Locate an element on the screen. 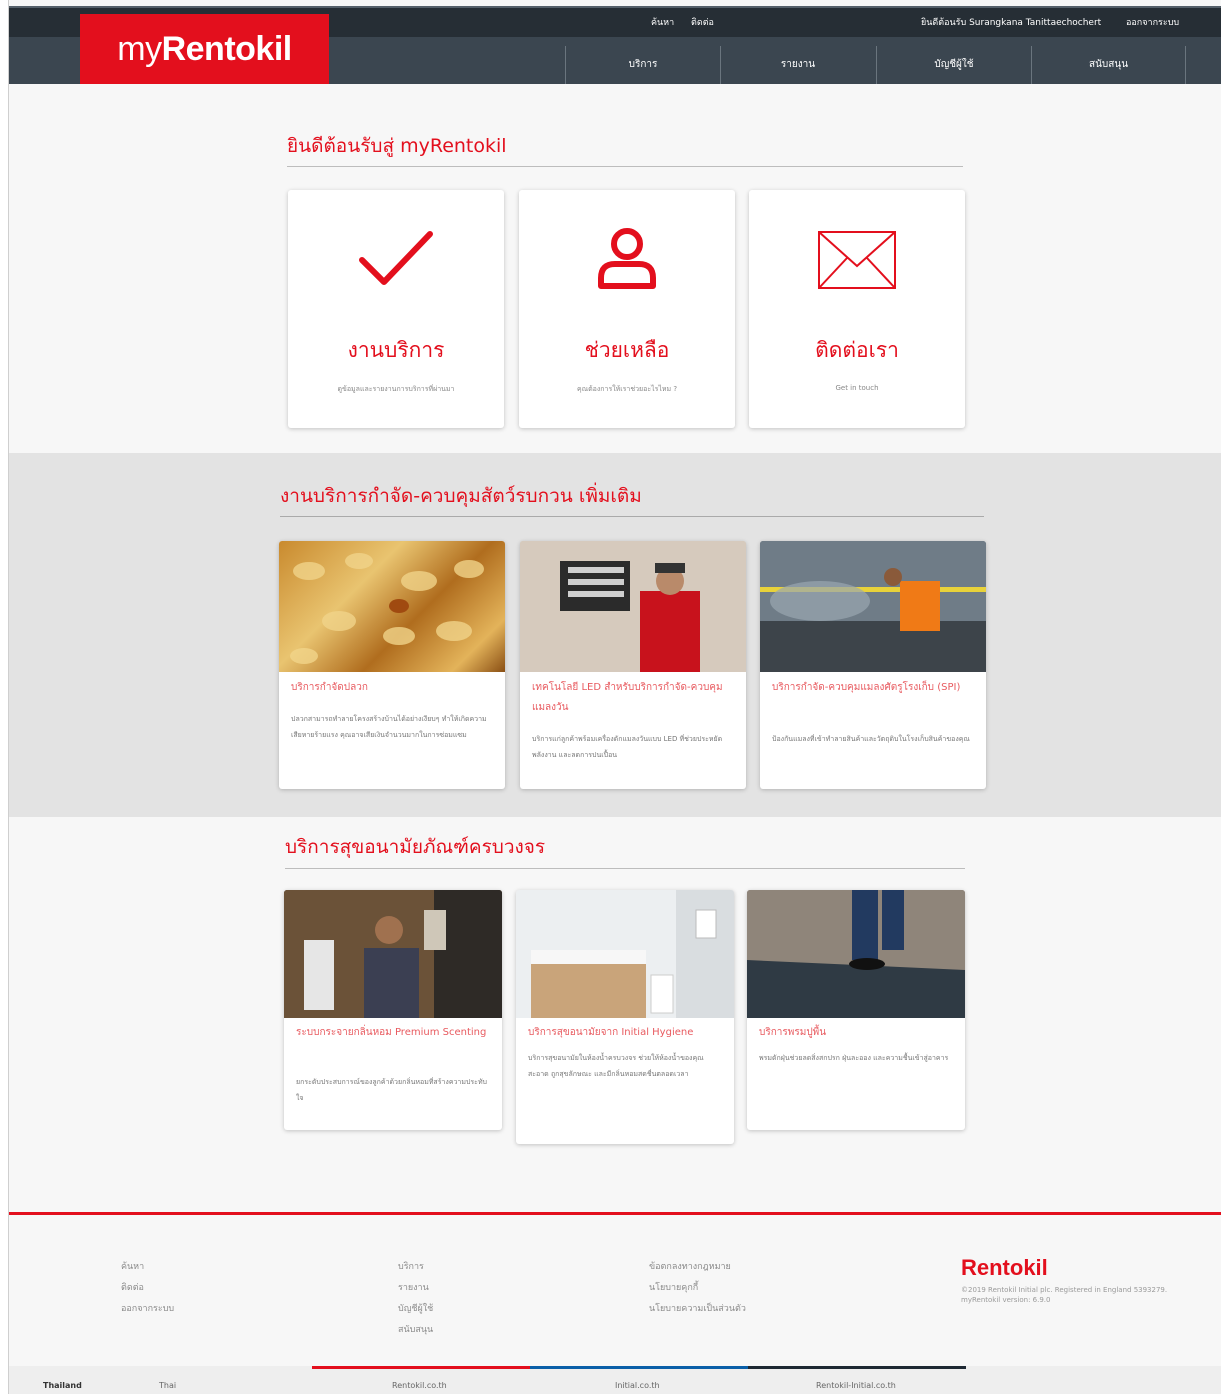 The height and width of the screenshot is (1394, 1221). language-selector: Thai is located at coordinates (167, 1385).